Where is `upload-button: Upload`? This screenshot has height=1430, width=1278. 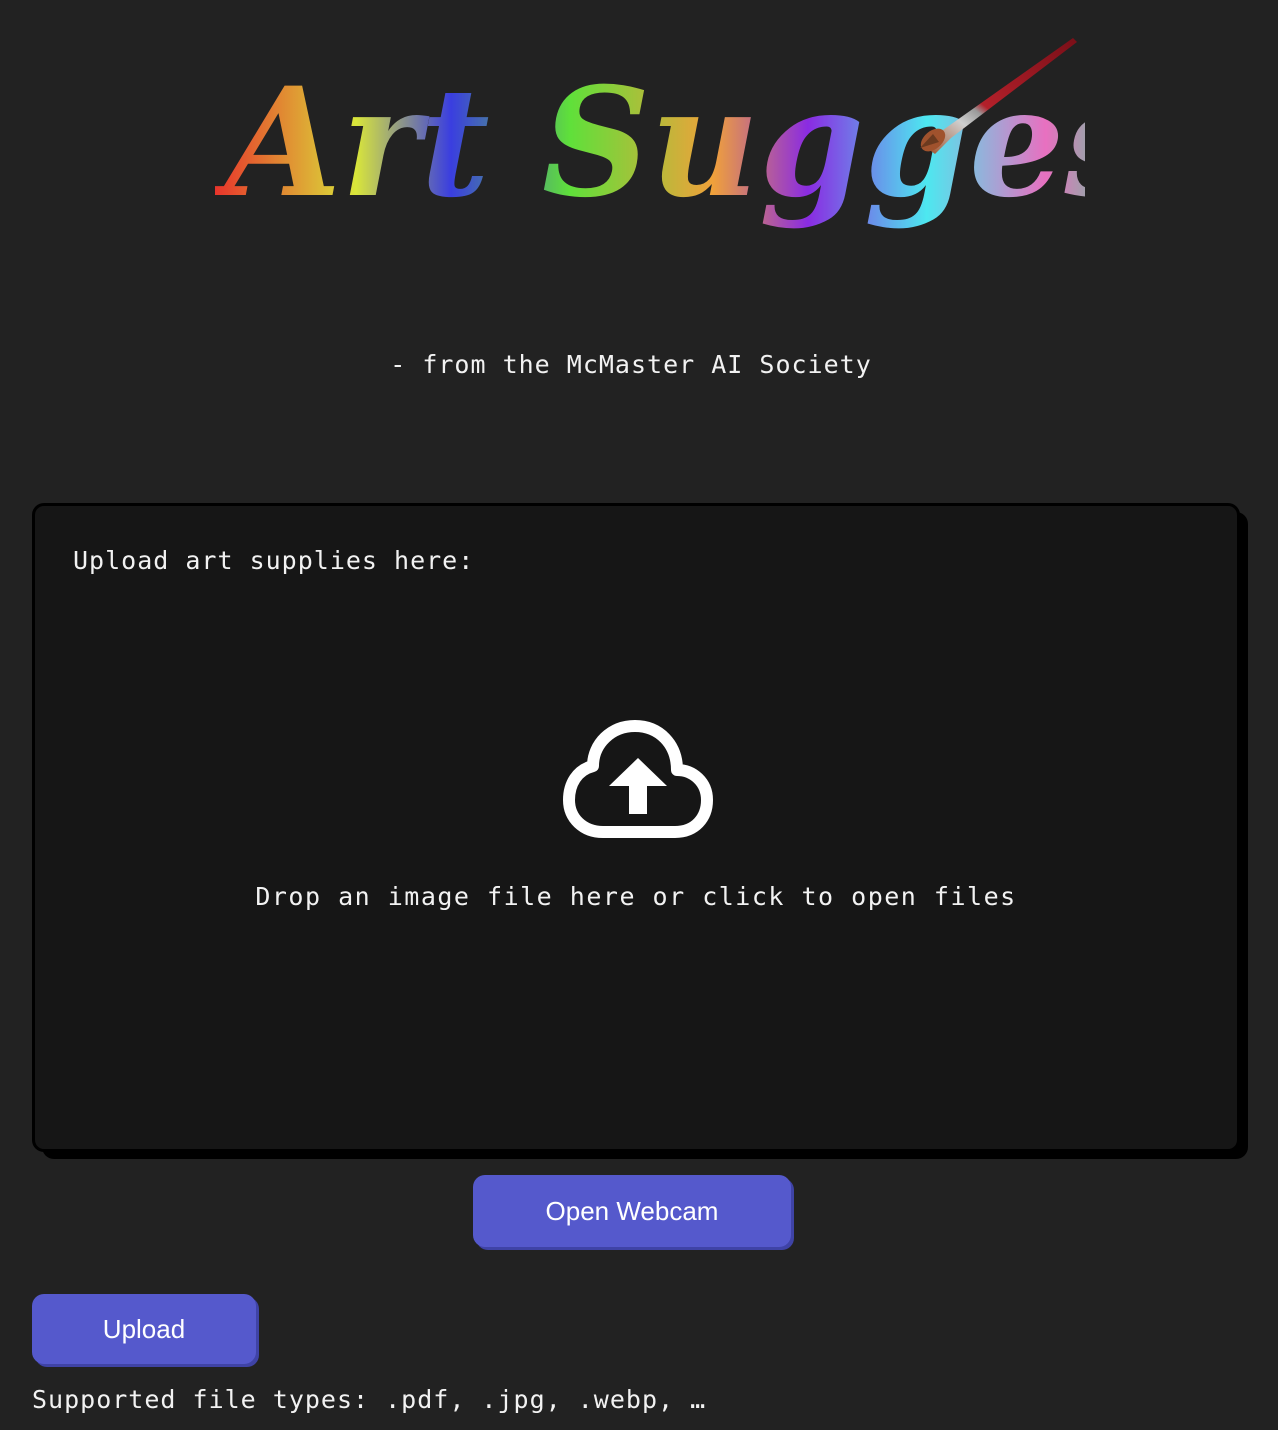
upload-button: Upload is located at coordinates (144, 1329).